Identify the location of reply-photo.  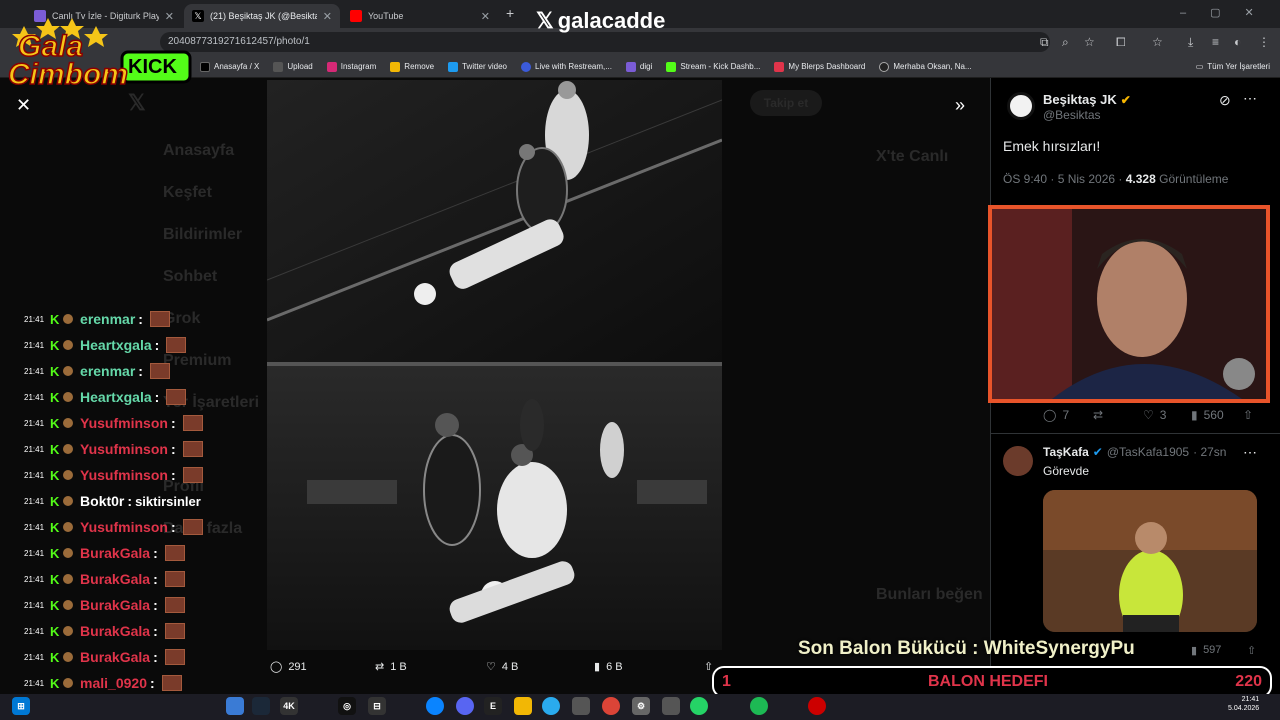
(1150, 561).